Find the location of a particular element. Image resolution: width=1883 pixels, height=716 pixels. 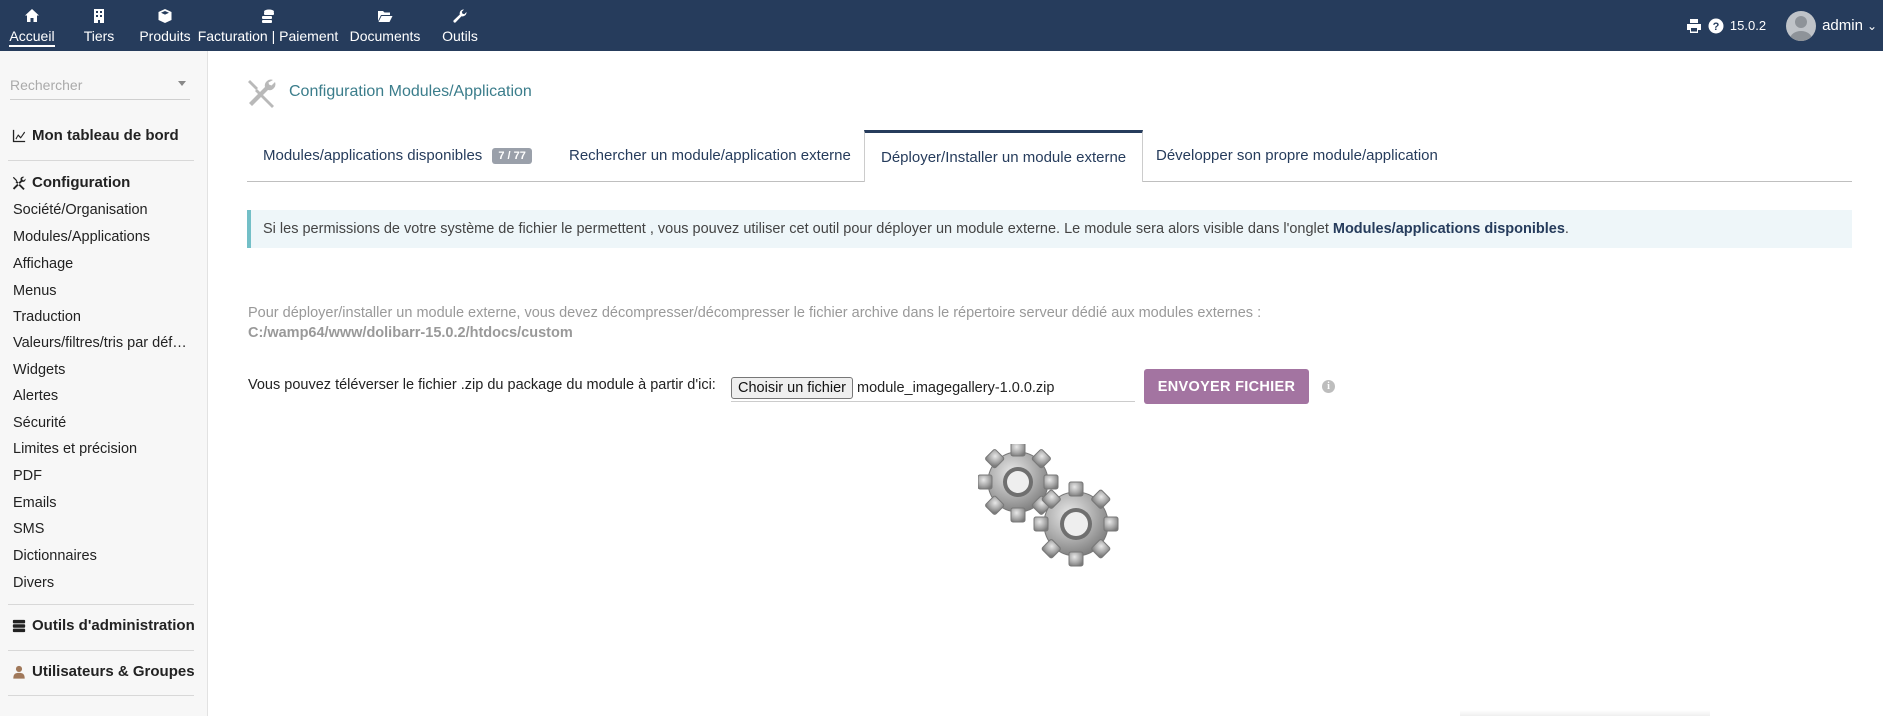

menu-tiers: Tiers is located at coordinates (99, 25).